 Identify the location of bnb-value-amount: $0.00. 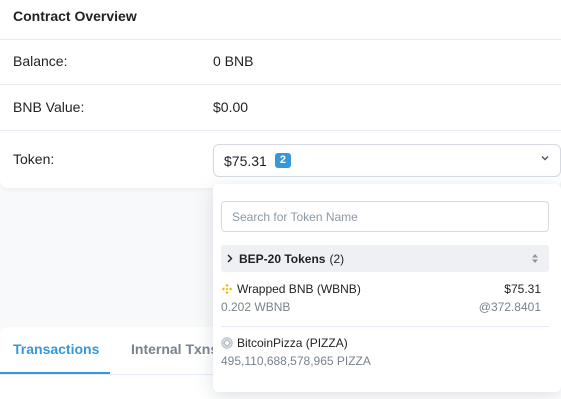
(231, 107).